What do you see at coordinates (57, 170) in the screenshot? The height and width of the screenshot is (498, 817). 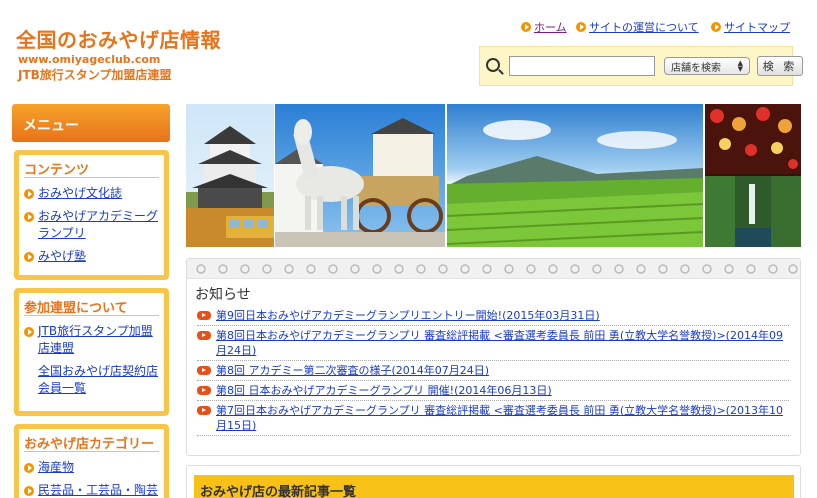 I see `sidebar-section-title: コンテンツ` at bounding box center [57, 170].